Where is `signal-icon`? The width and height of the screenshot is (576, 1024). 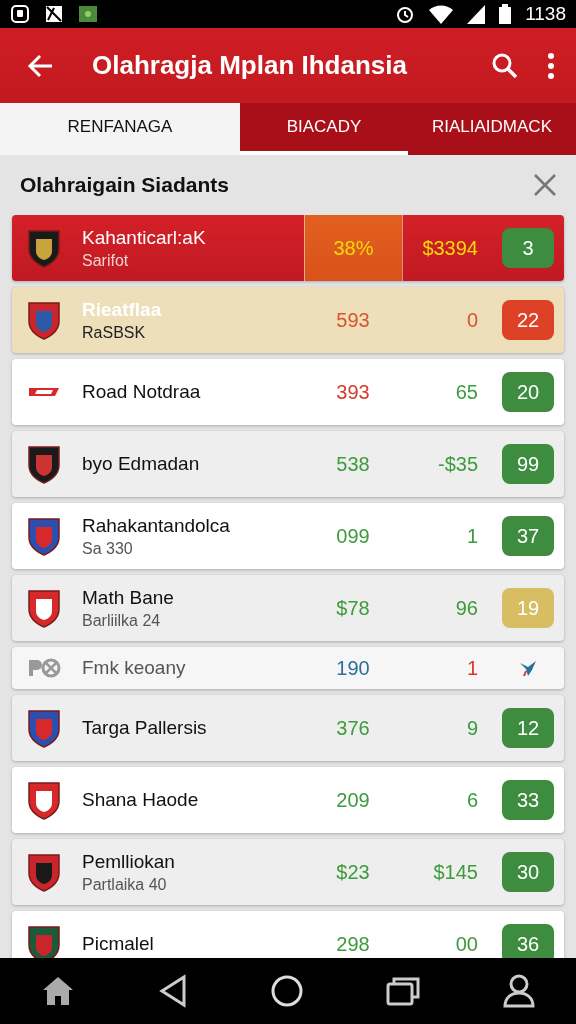 signal-icon is located at coordinates (476, 14).